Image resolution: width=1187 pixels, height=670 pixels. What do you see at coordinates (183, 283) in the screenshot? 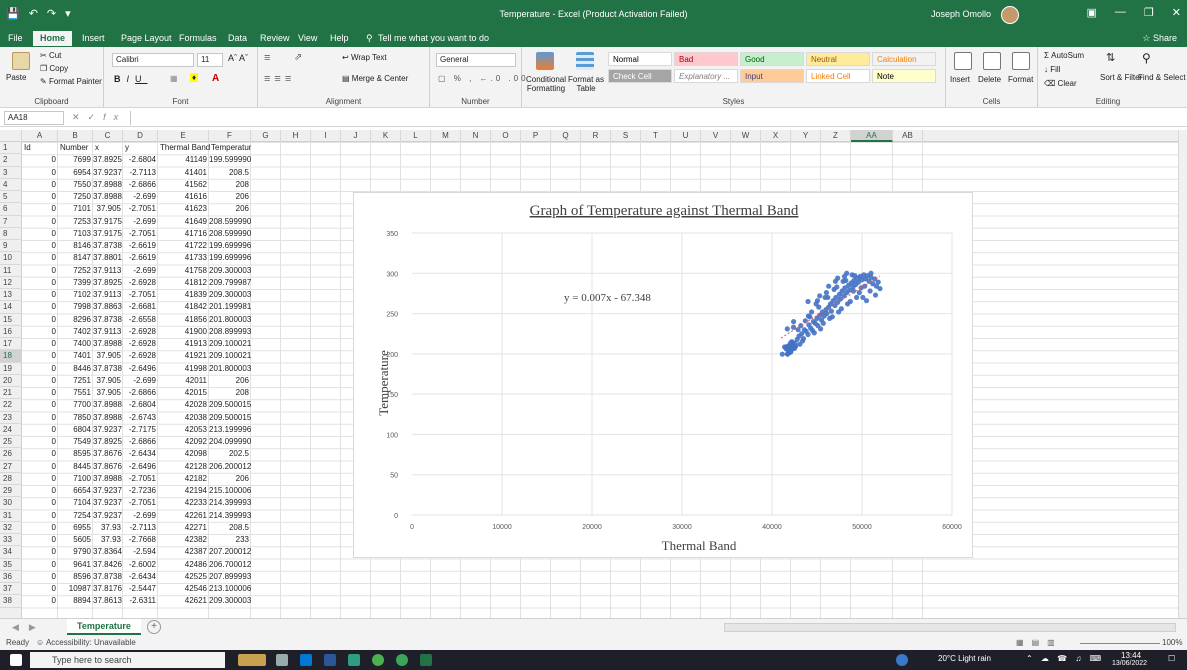
I see `table-cell: 41812` at bounding box center [183, 283].